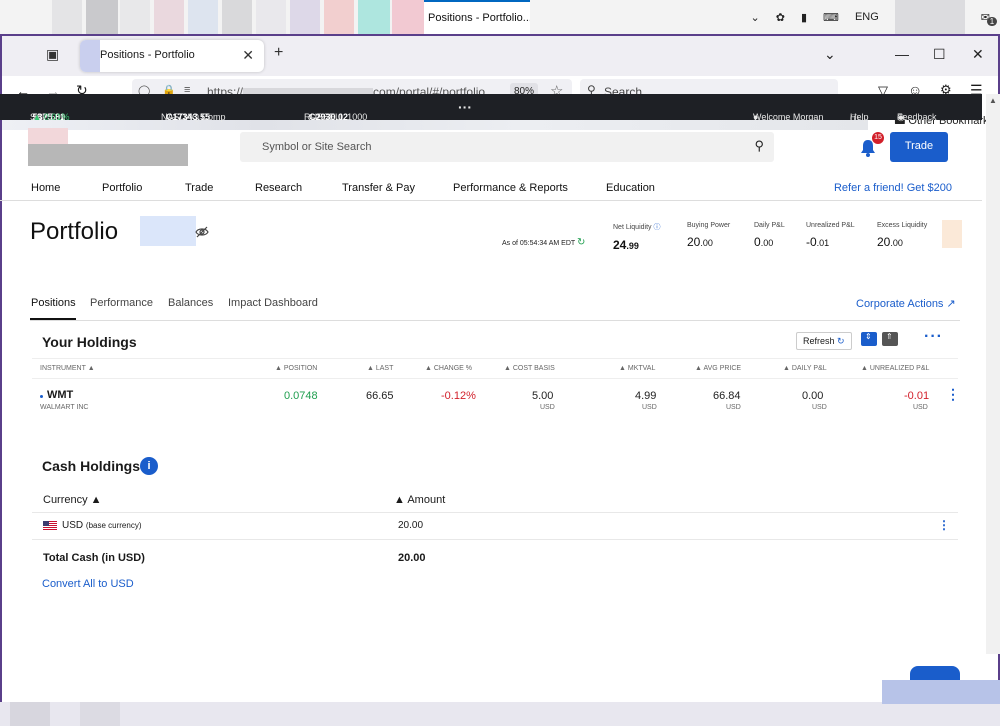 The width and height of the screenshot is (1000, 726). Describe the element at coordinates (902, 235) in the screenshot. I see `metric-excess-liquidity: Excess Liquidity 20.00` at that location.